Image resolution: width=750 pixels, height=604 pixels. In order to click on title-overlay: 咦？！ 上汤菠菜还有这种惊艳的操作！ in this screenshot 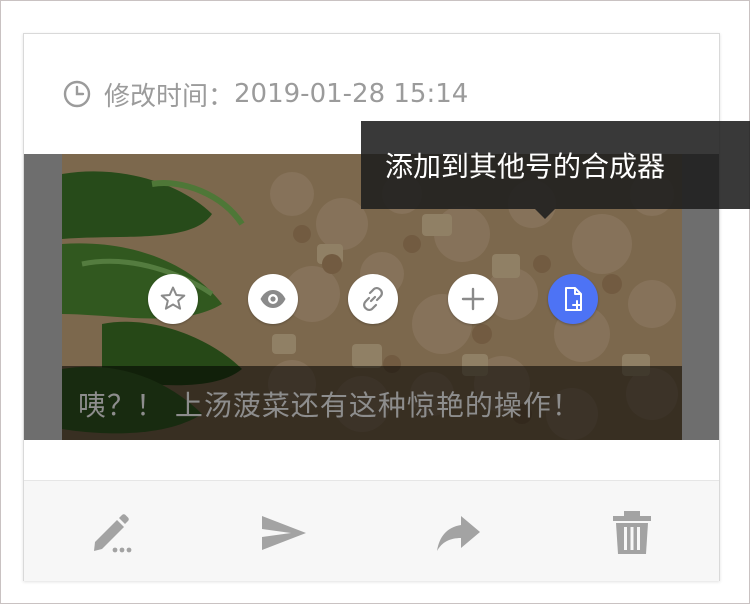, I will do `click(372, 403)`.